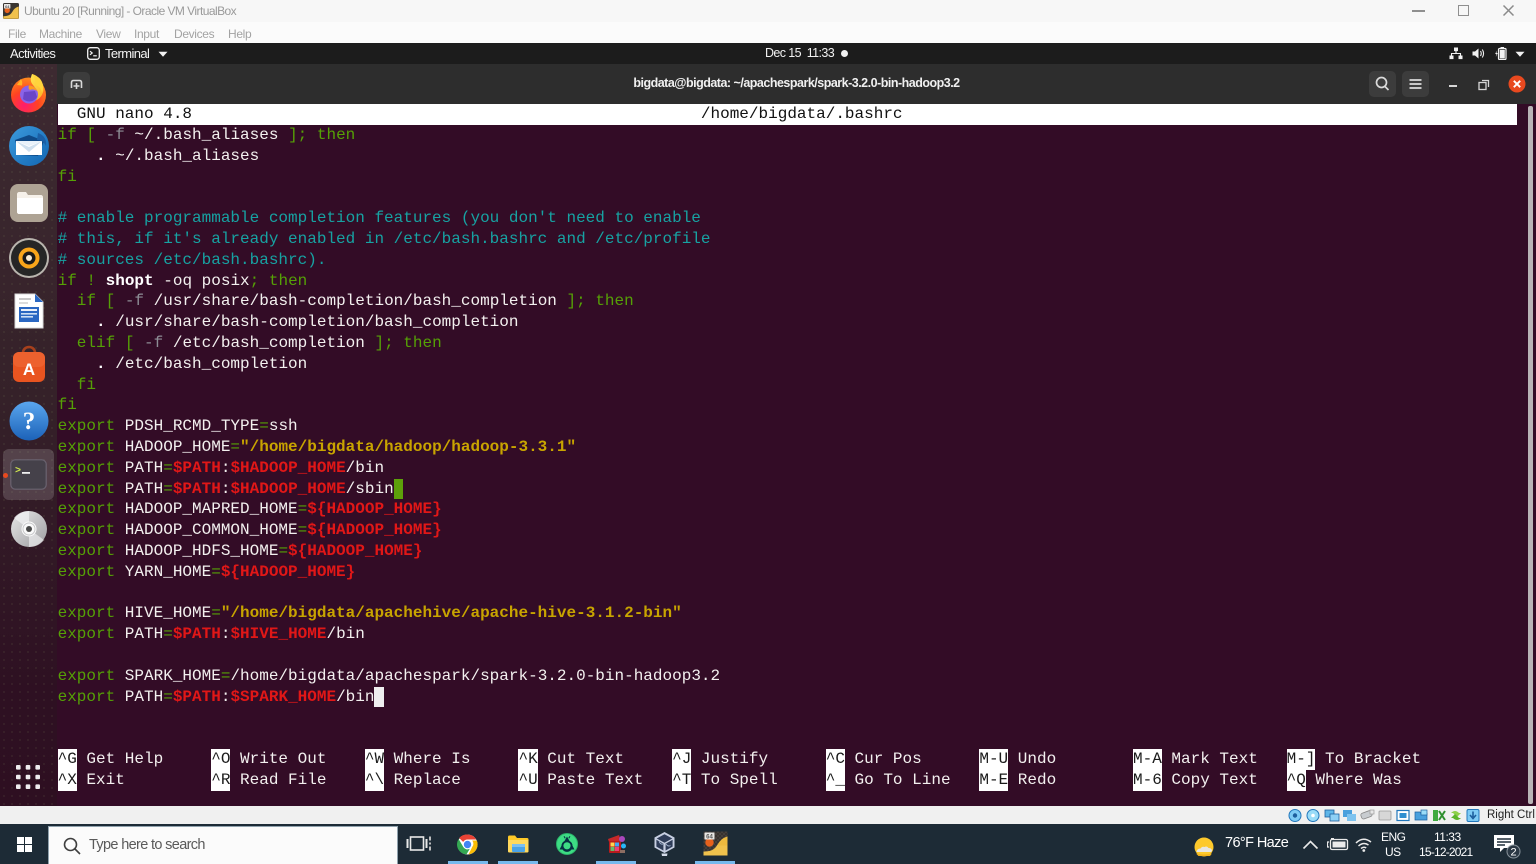 This screenshot has height=864, width=1536. I want to click on svg-text: 2, so click(1513, 853).